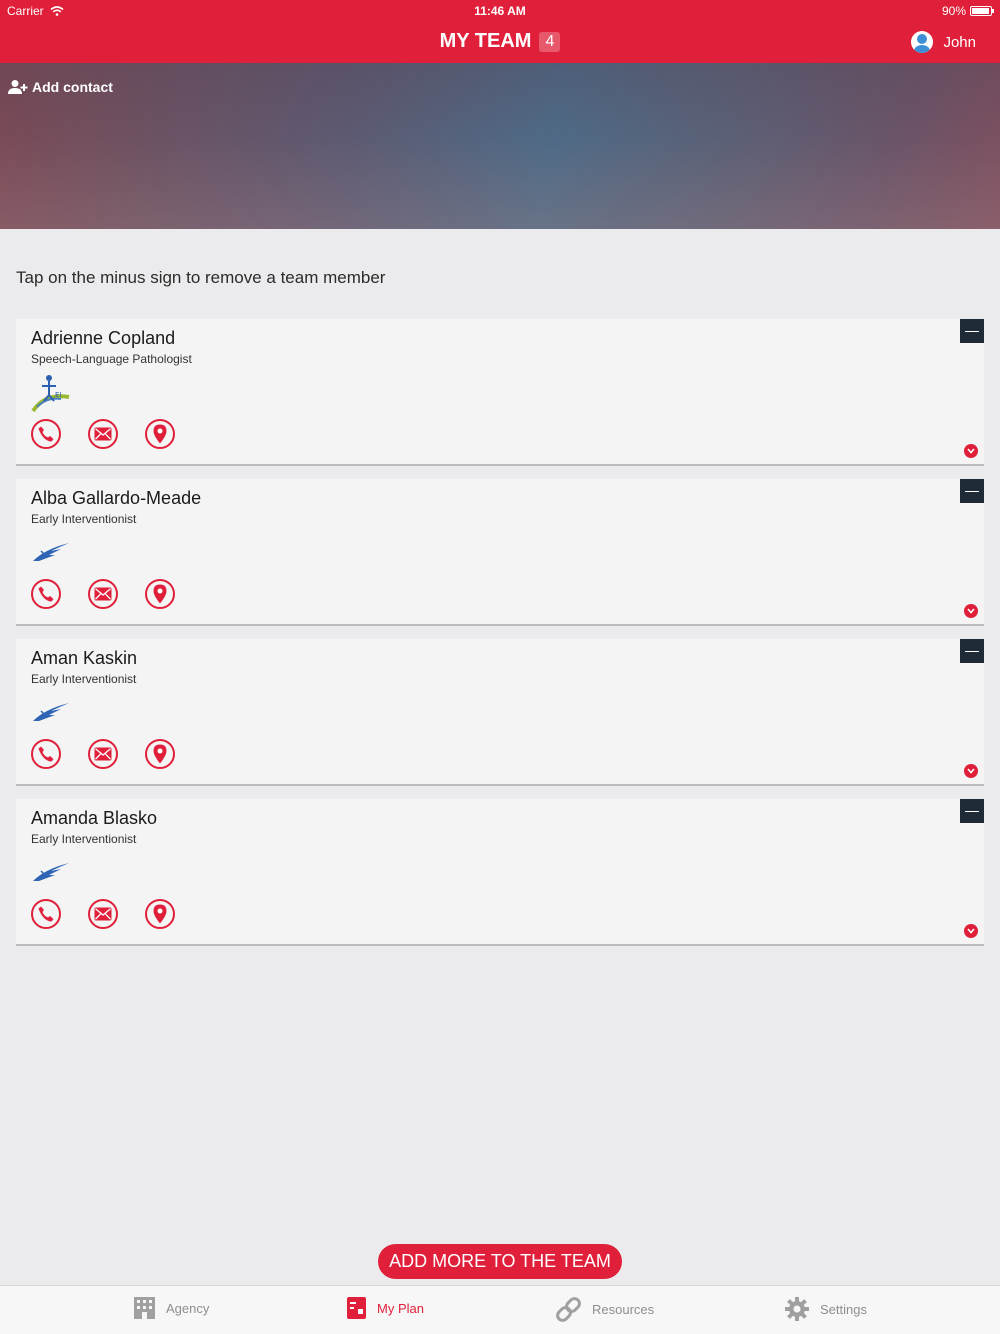  Describe the element at coordinates (356, 1308) in the screenshot. I see `plan-icon` at that location.